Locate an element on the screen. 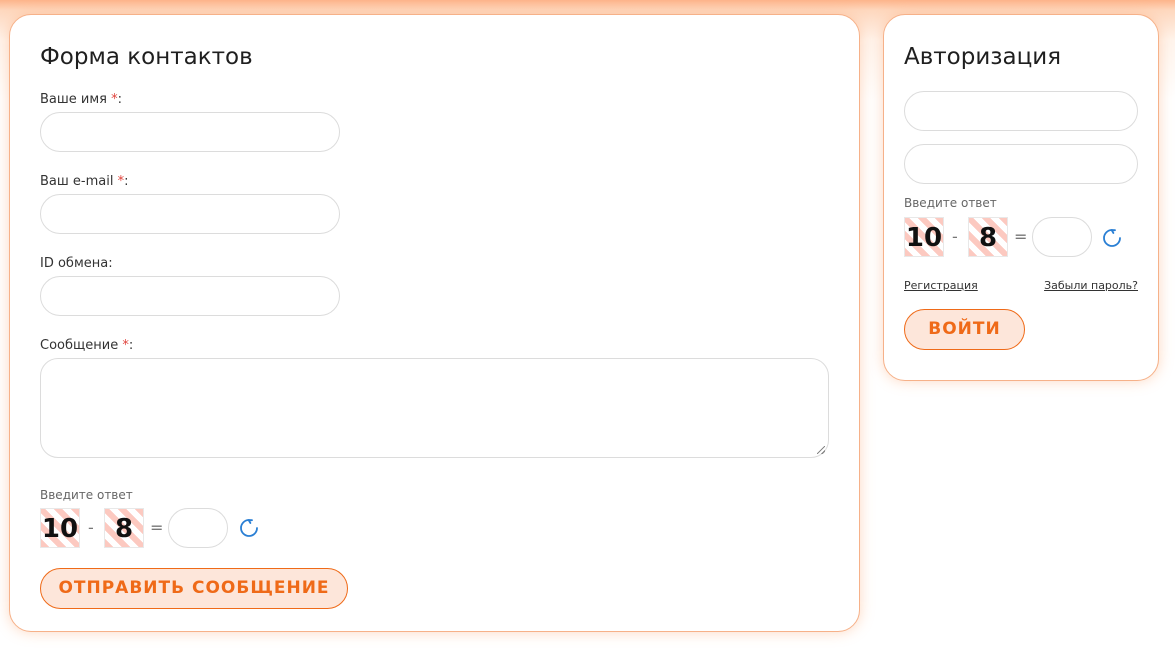 The image size is (1175, 654). auth-captcha-number-2: 8 is located at coordinates (988, 237).